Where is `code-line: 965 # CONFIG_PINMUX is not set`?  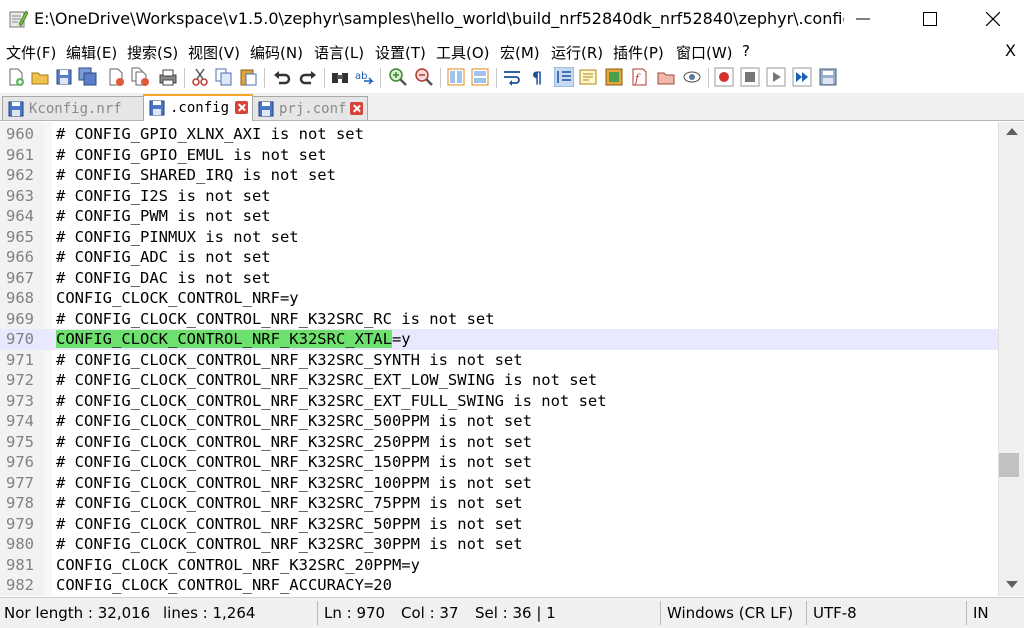
code-line: 965 # CONFIG_PINMUX is not set is located at coordinates (499, 237).